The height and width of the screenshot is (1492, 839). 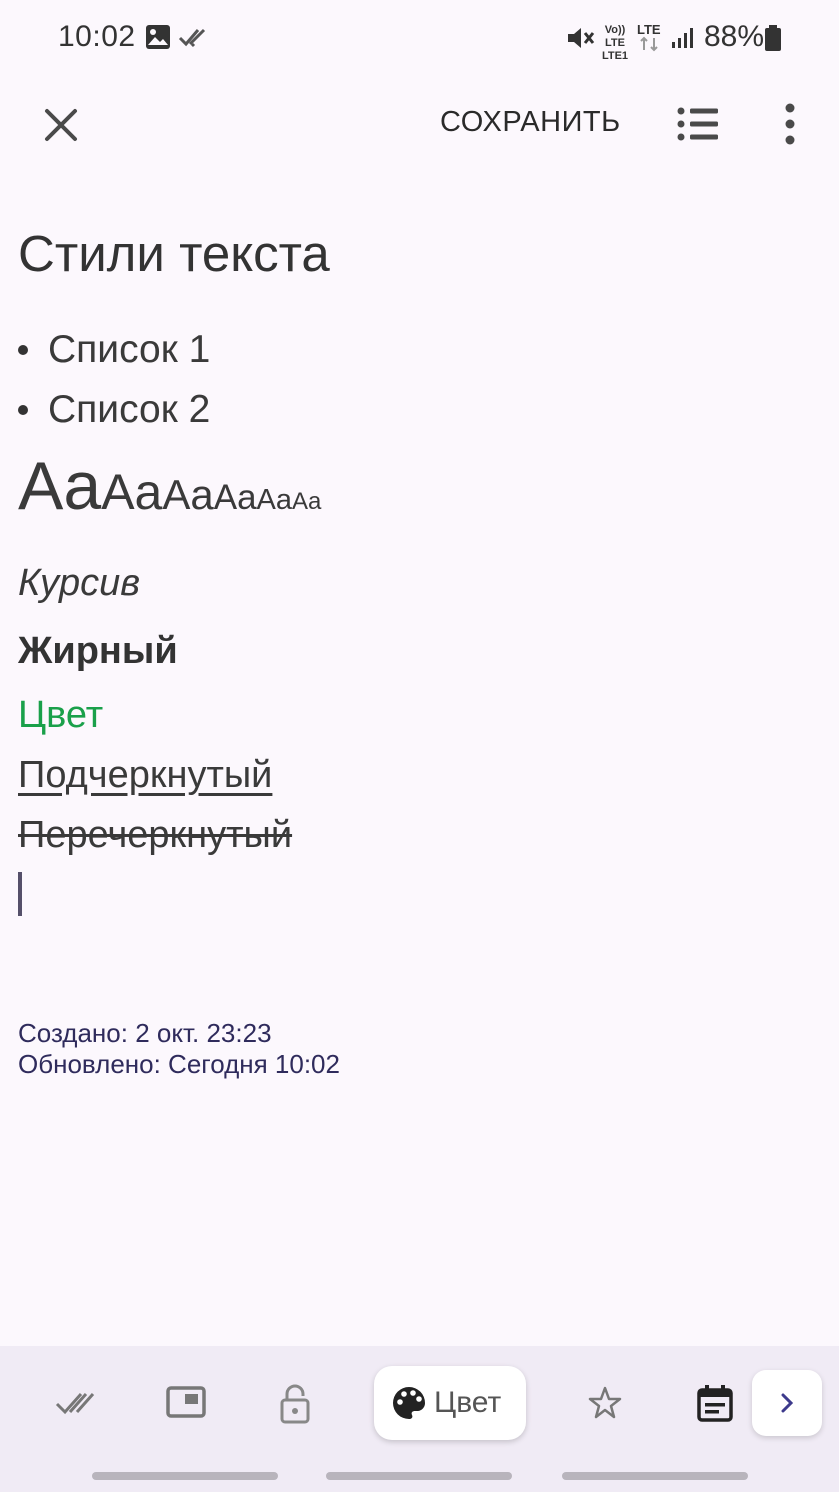 I want to click on size-sample-6: Aa, so click(x=307, y=501).